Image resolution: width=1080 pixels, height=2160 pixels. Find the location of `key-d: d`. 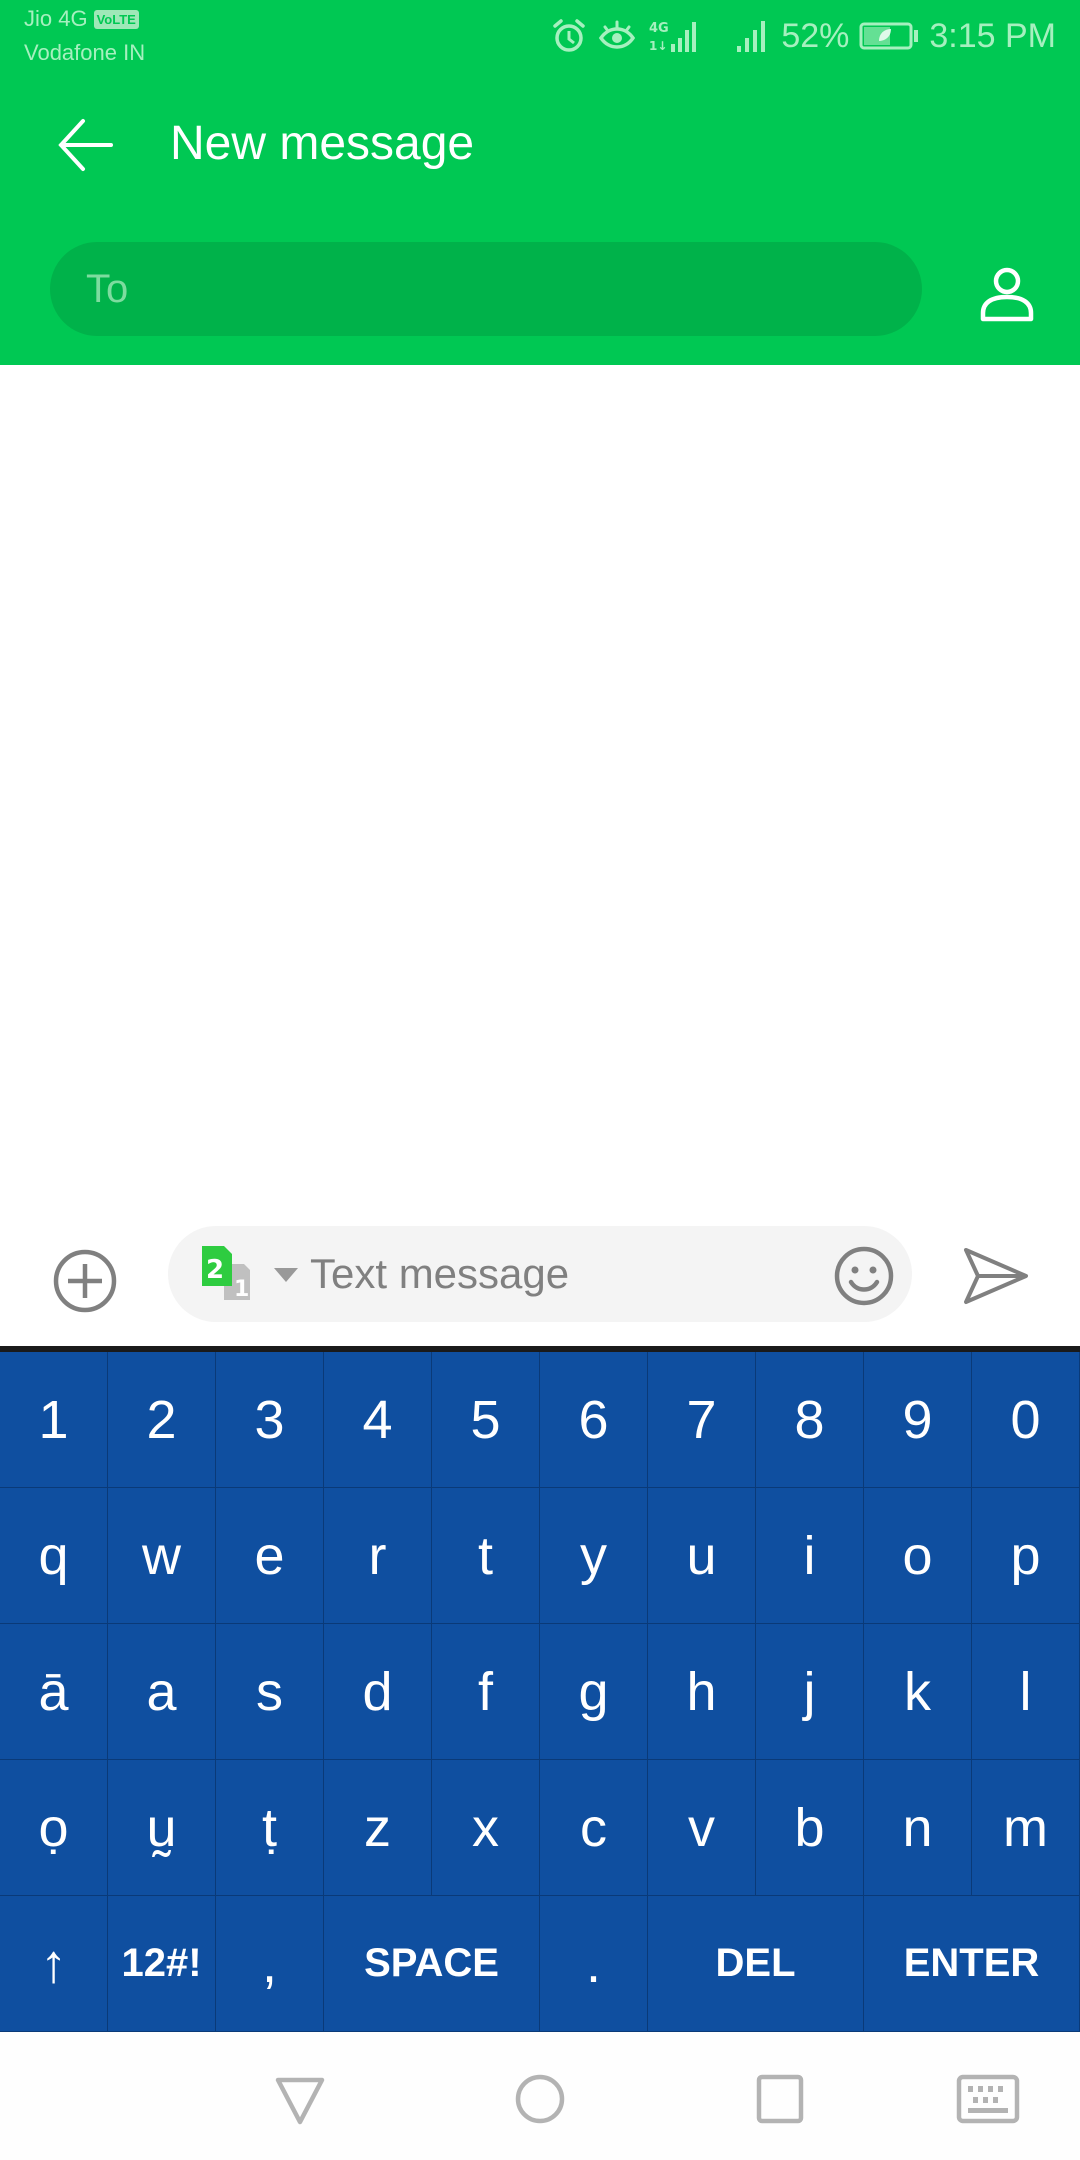

key-d: d is located at coordinates (378, 1692).